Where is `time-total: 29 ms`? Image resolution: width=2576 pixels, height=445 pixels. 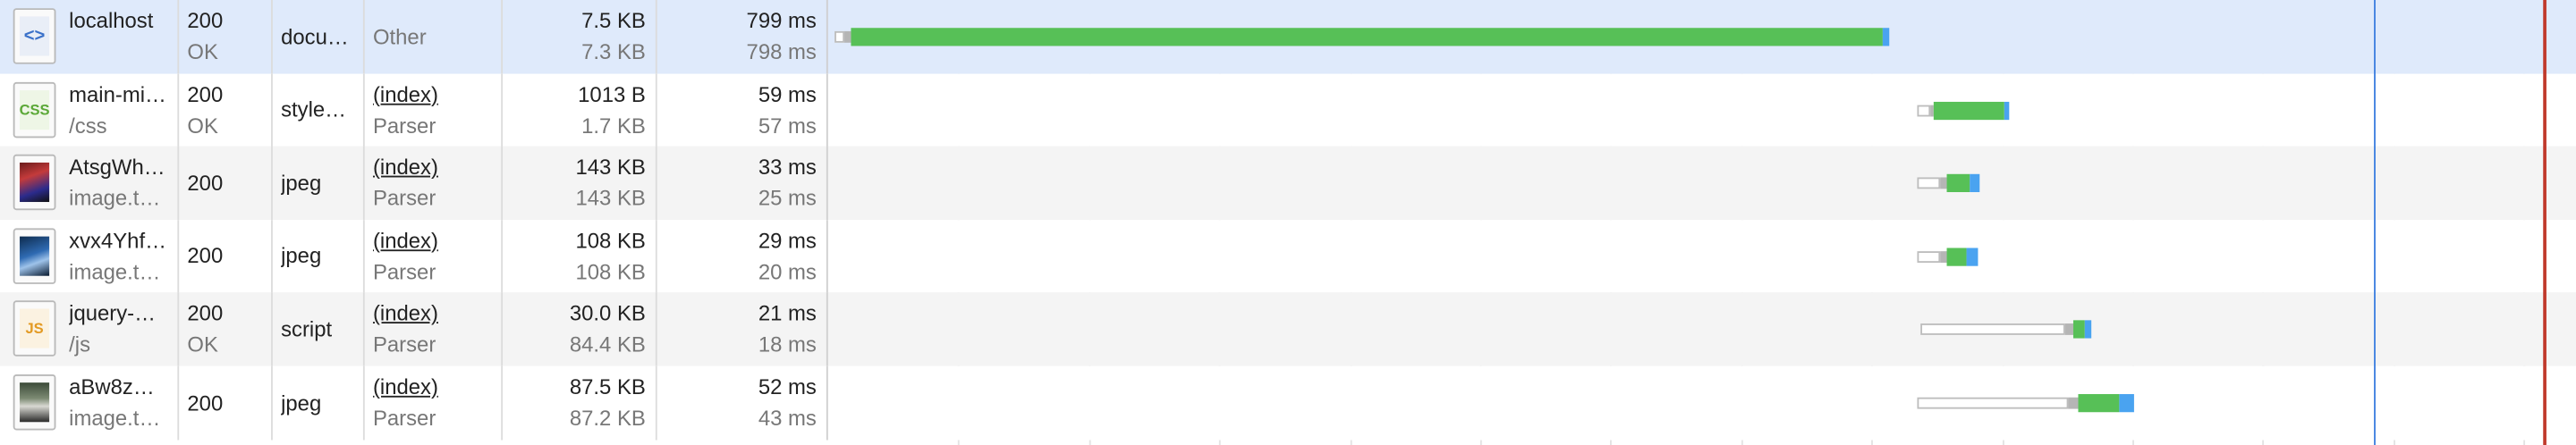 time-total: 29 ms is located at coordinates (787, 240).